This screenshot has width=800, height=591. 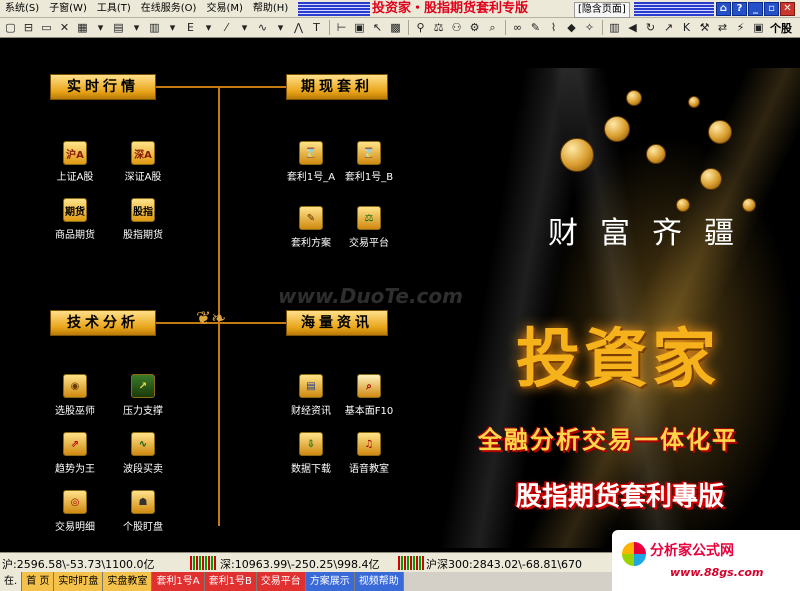 I want to click on close-window-icon: ✕, so click(x=64, y=27).